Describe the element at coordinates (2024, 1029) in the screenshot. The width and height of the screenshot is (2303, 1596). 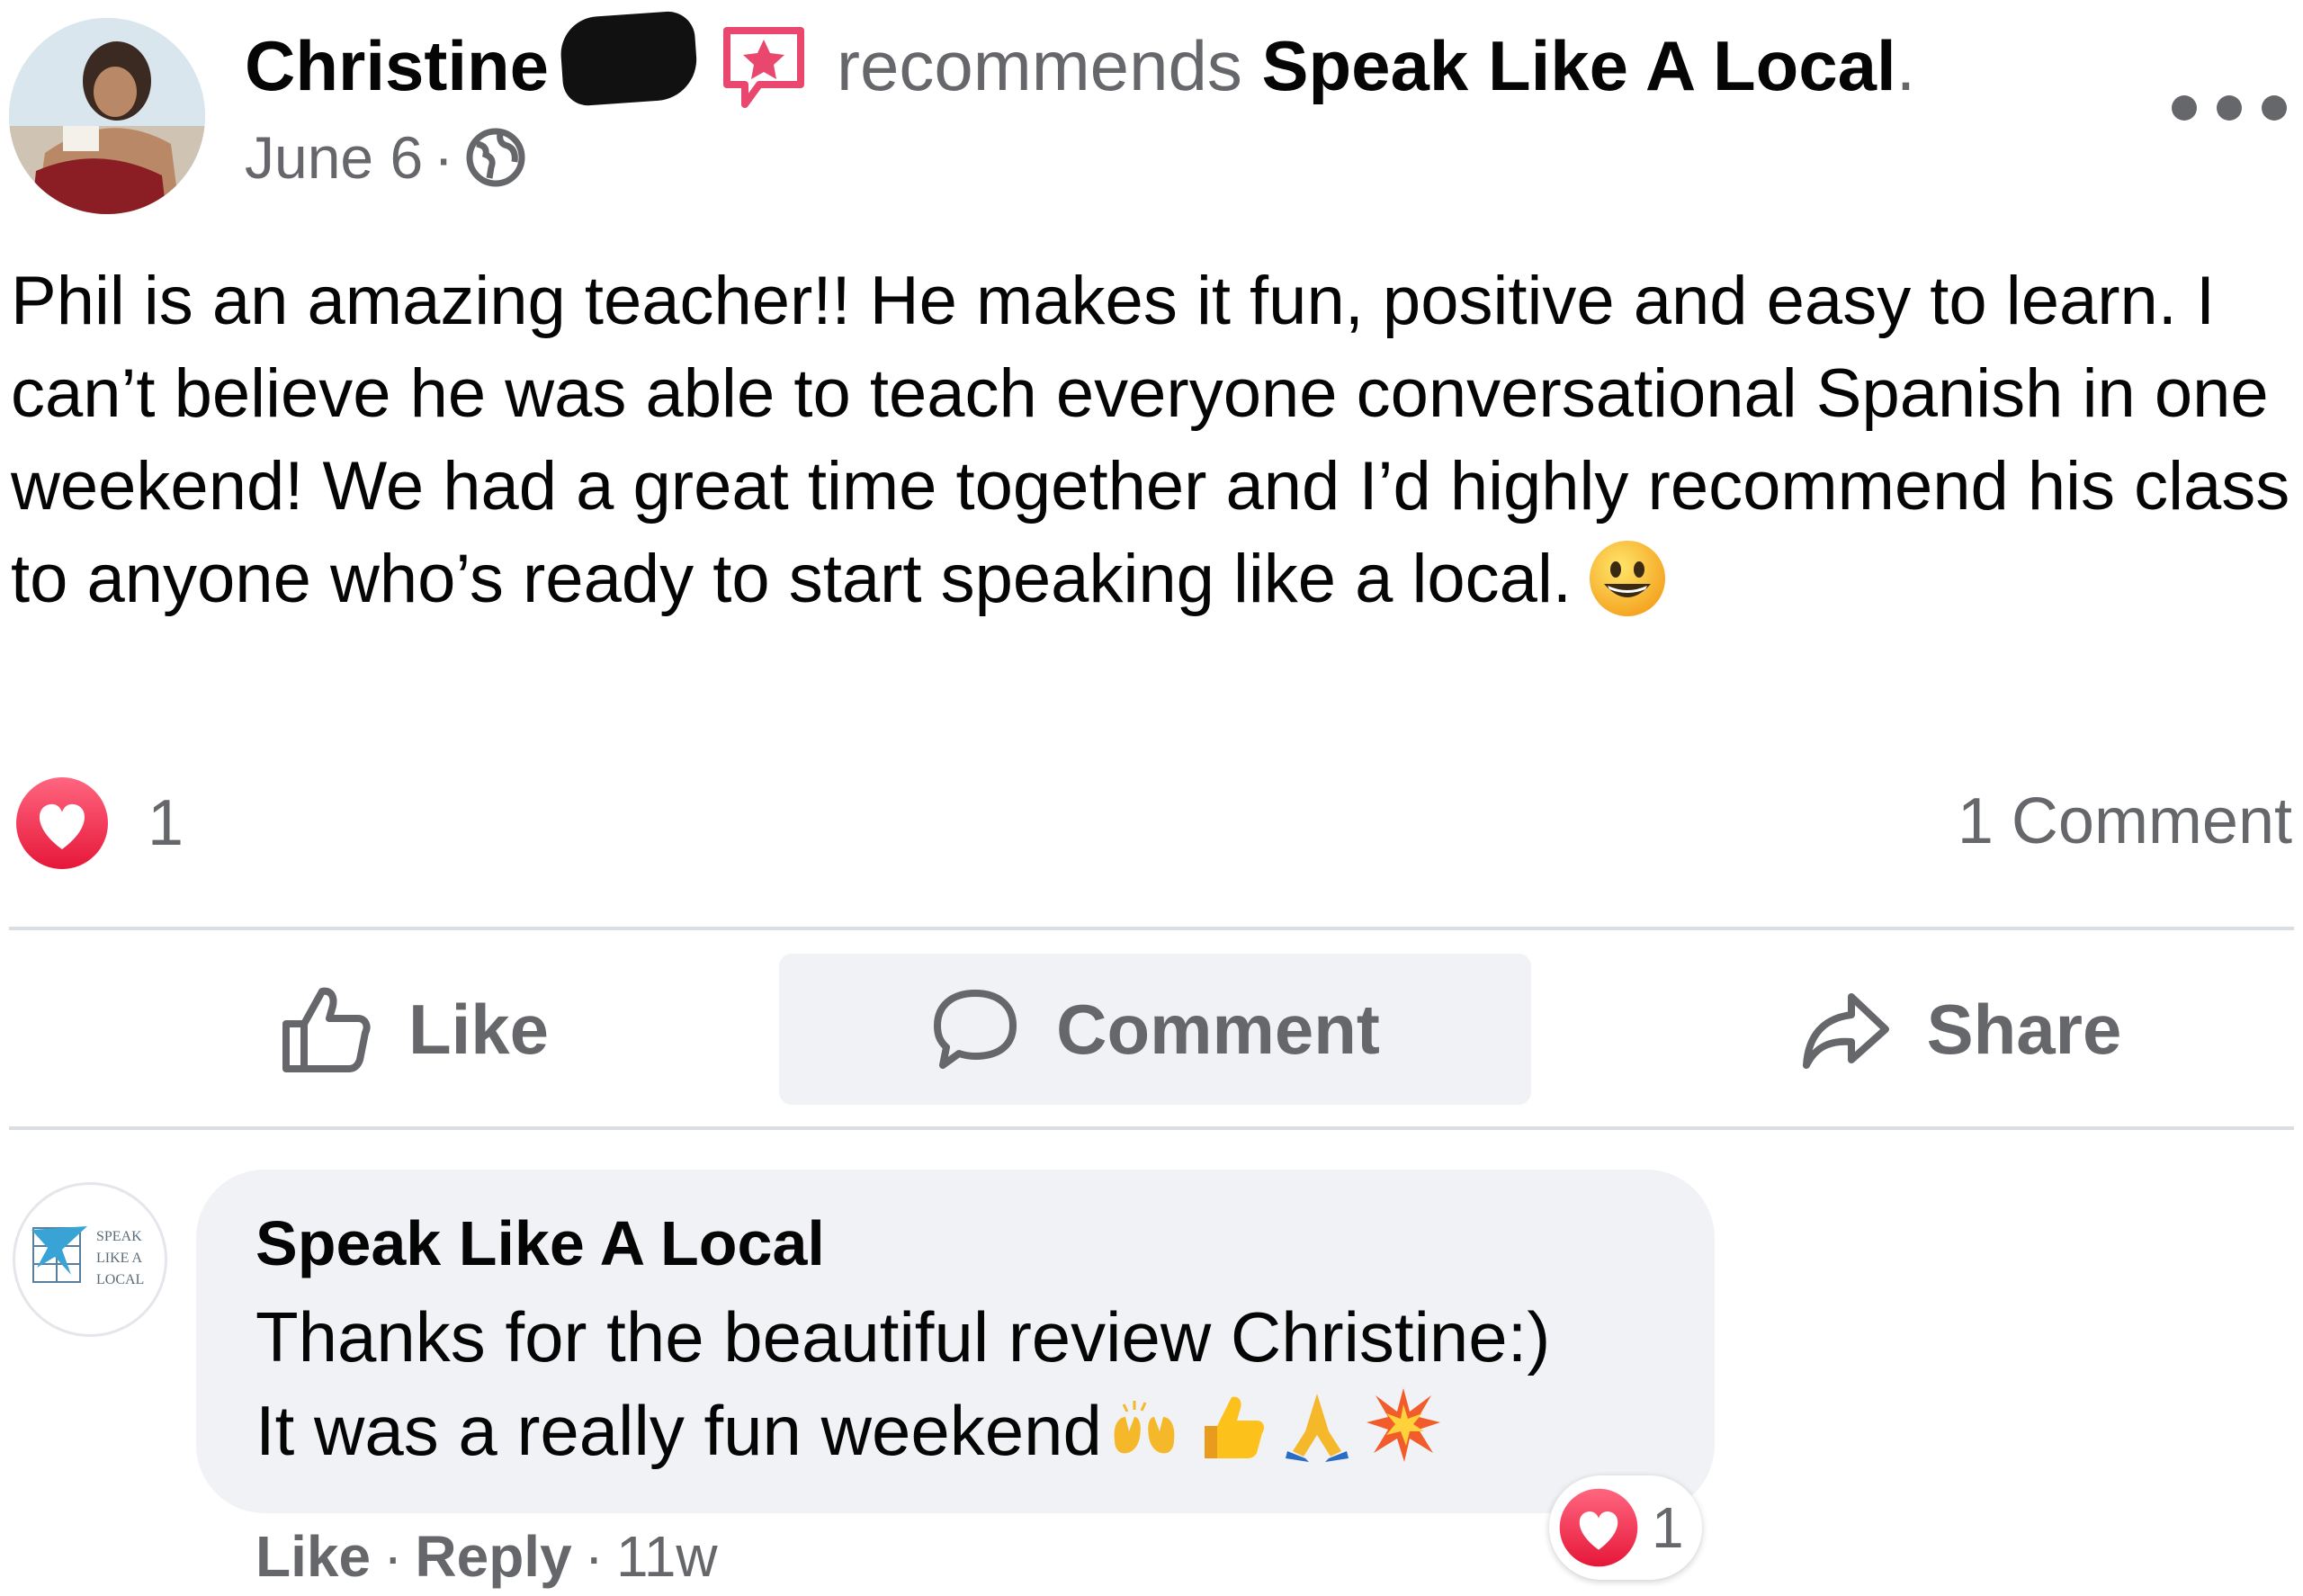
I see `share-label: Share` at that location.